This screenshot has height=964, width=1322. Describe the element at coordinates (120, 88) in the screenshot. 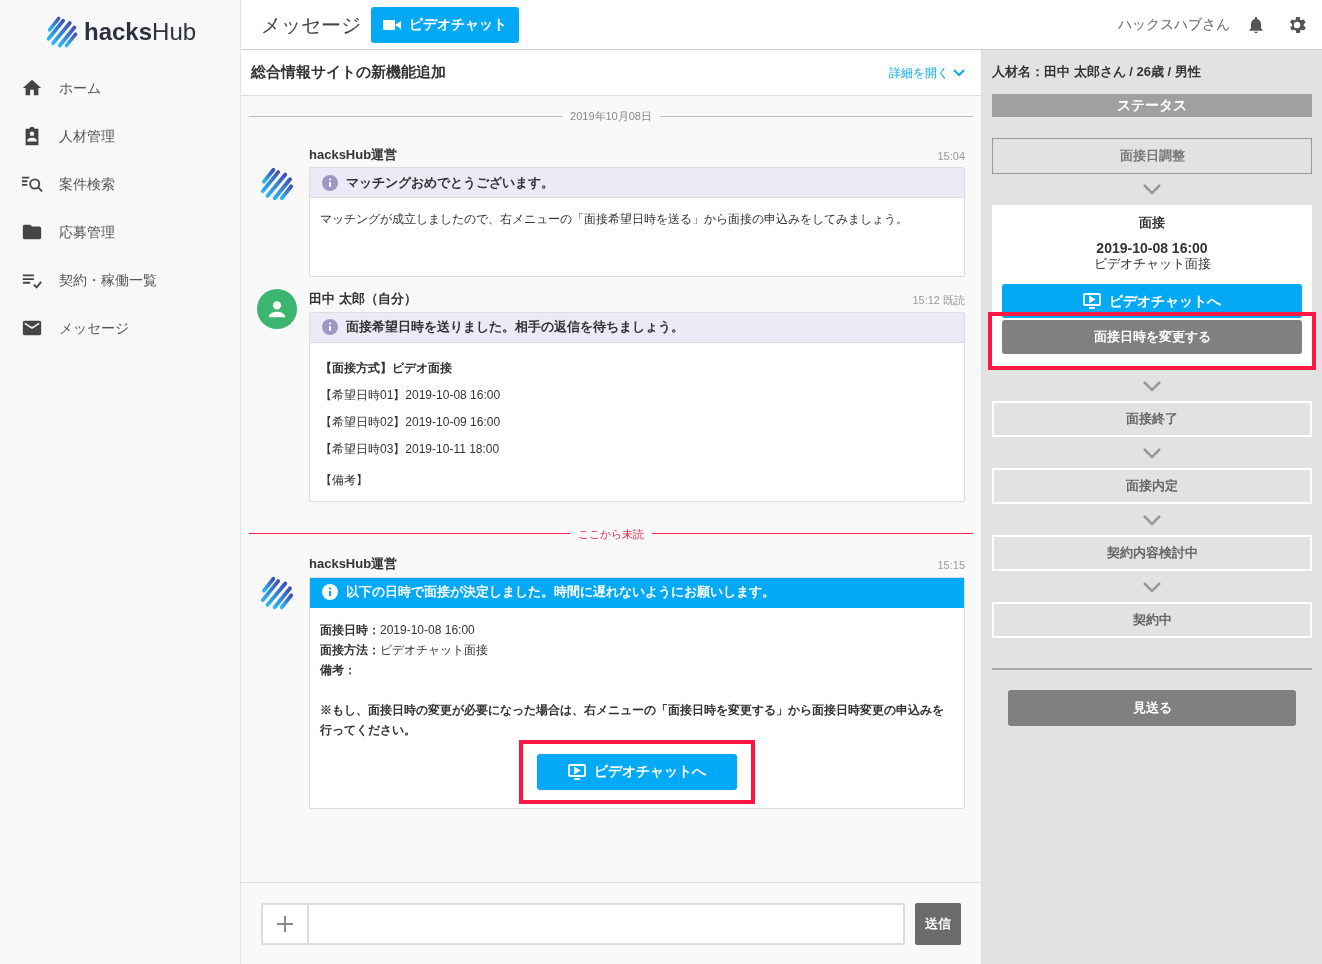

I see `sidebar-item: ホーム` at that location.